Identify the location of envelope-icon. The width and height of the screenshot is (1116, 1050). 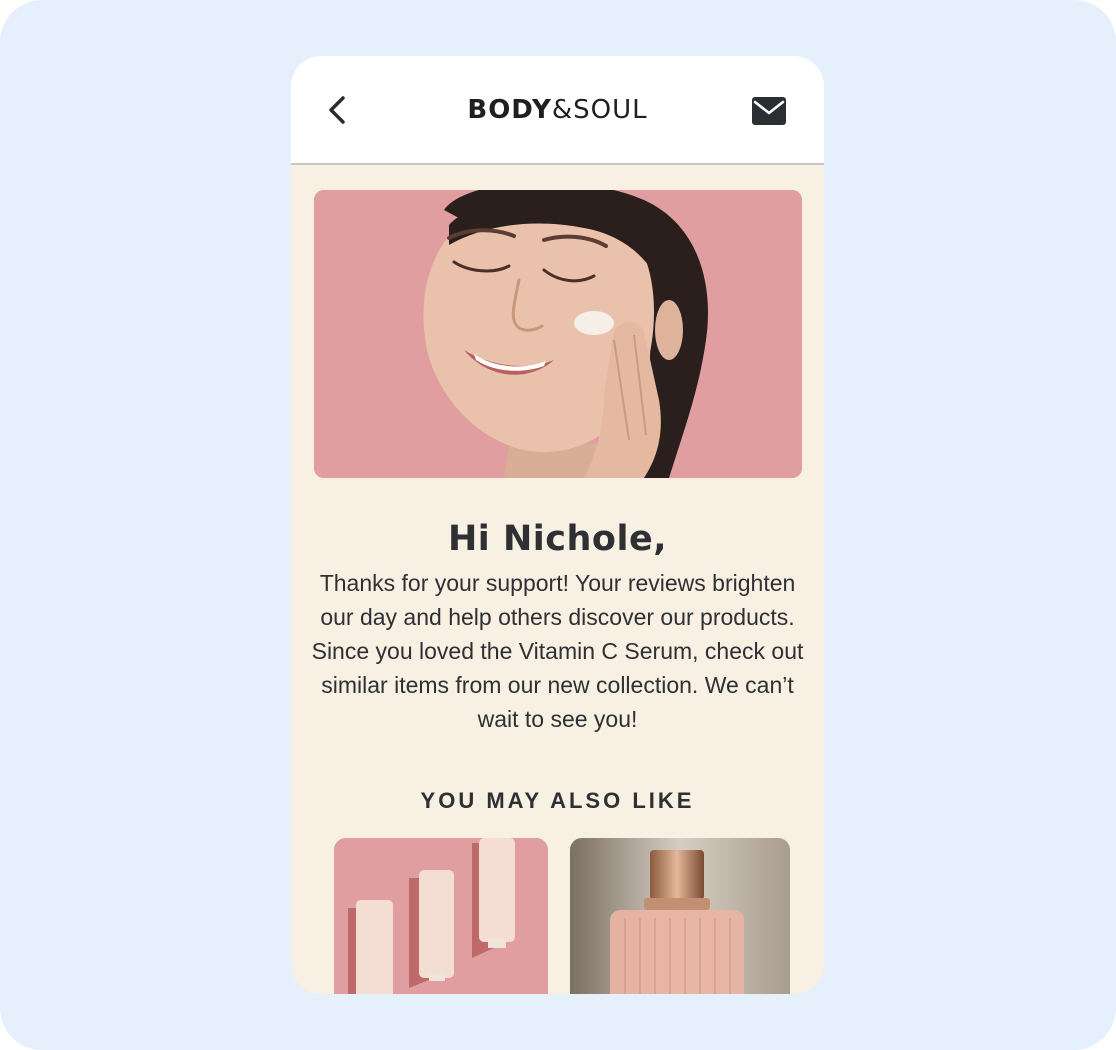
(769, 111).